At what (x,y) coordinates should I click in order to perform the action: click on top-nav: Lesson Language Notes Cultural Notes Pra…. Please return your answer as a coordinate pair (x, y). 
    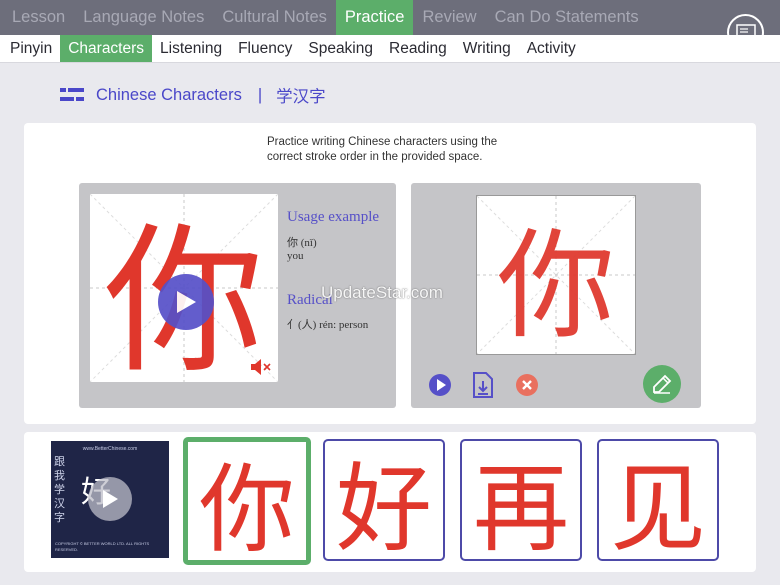
    Looking at the image, I should click on (390, 17).